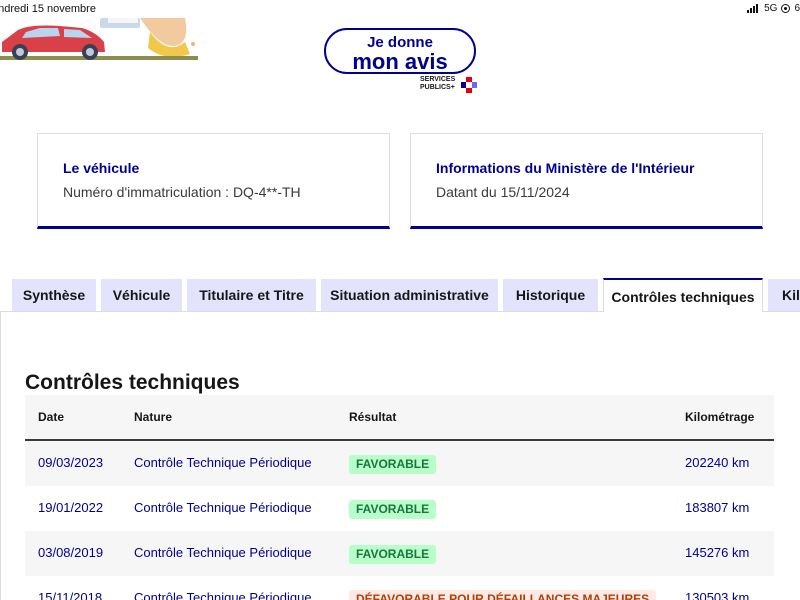 Image resolution: width=800 pixels, height=600 pixels. I want to click on status-indicators: 5G 6, so click(773, 8).